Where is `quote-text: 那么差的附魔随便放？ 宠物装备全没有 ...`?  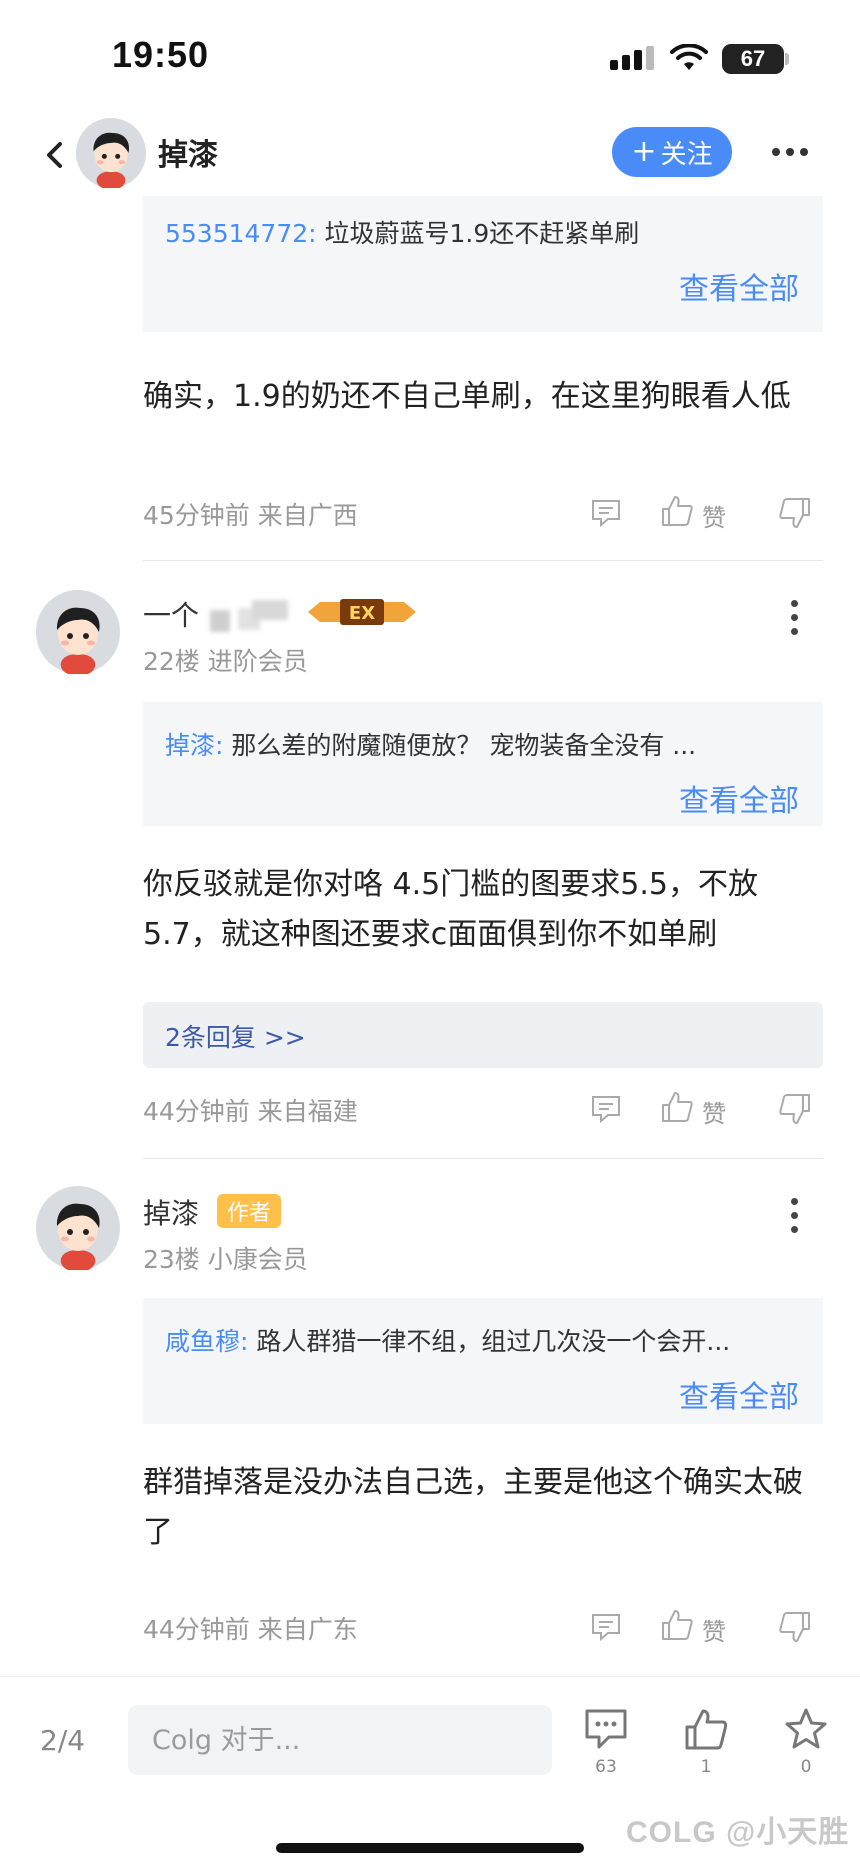 quote-text: 那么差的附魔随便放？ 宠物装备全没有 ... is located at coordinates (460, 745).